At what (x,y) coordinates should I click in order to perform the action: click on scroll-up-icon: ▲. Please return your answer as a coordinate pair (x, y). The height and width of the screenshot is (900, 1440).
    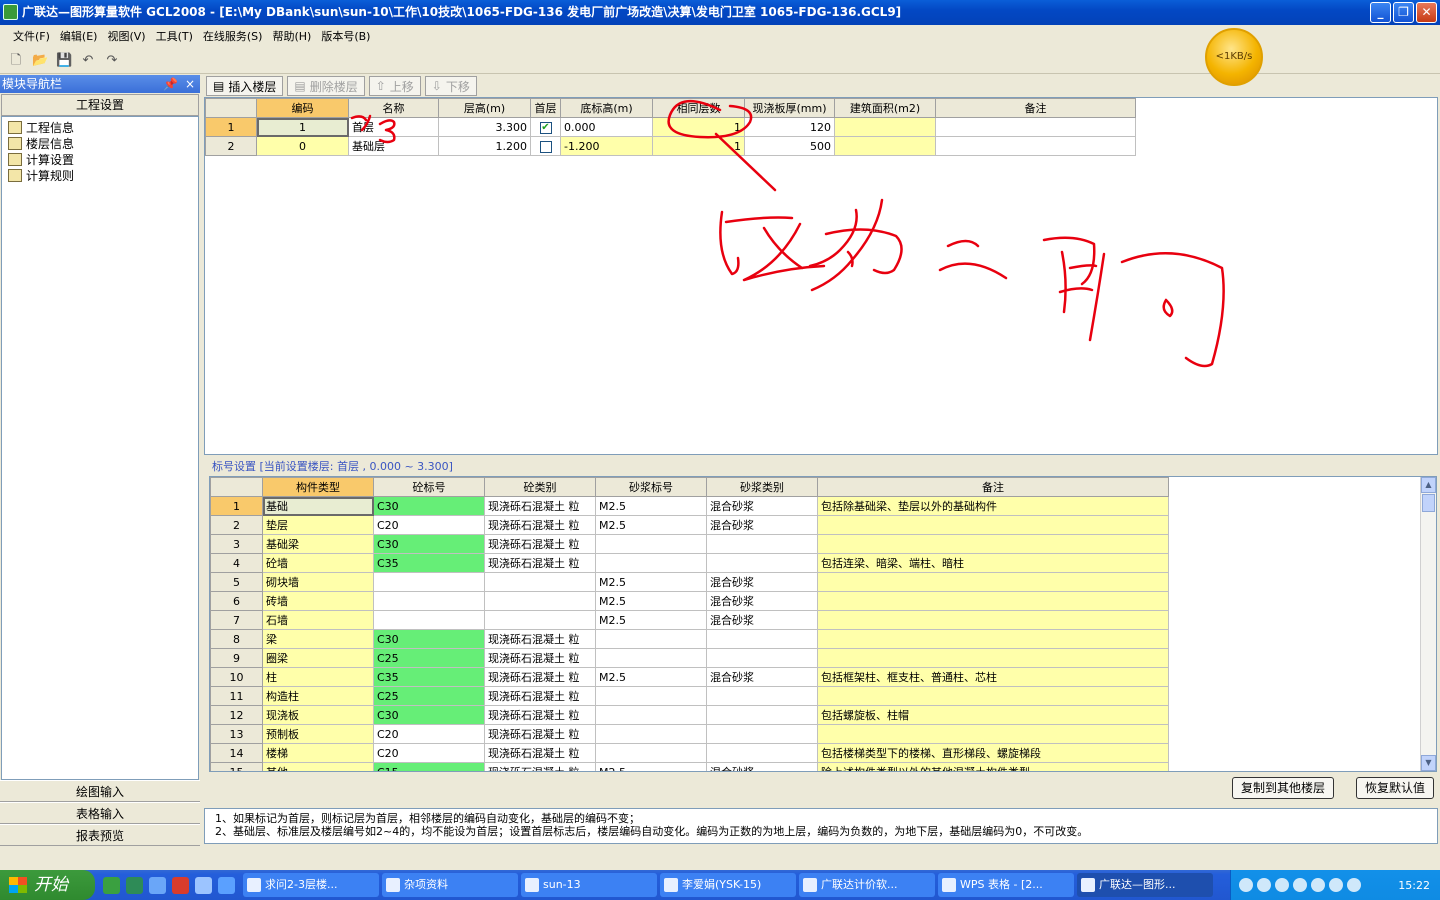
    Looking at the image, I should click on (1428, 485).